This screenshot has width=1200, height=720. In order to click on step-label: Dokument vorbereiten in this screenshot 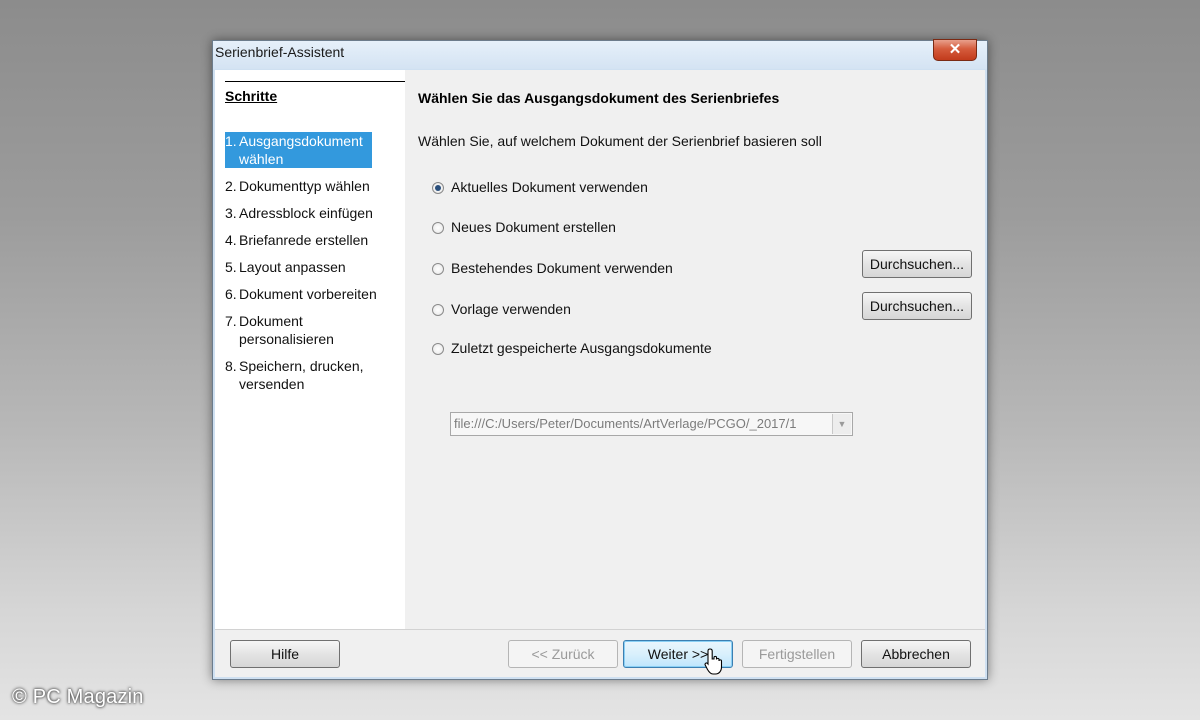, I will do `click(308, 294)`.